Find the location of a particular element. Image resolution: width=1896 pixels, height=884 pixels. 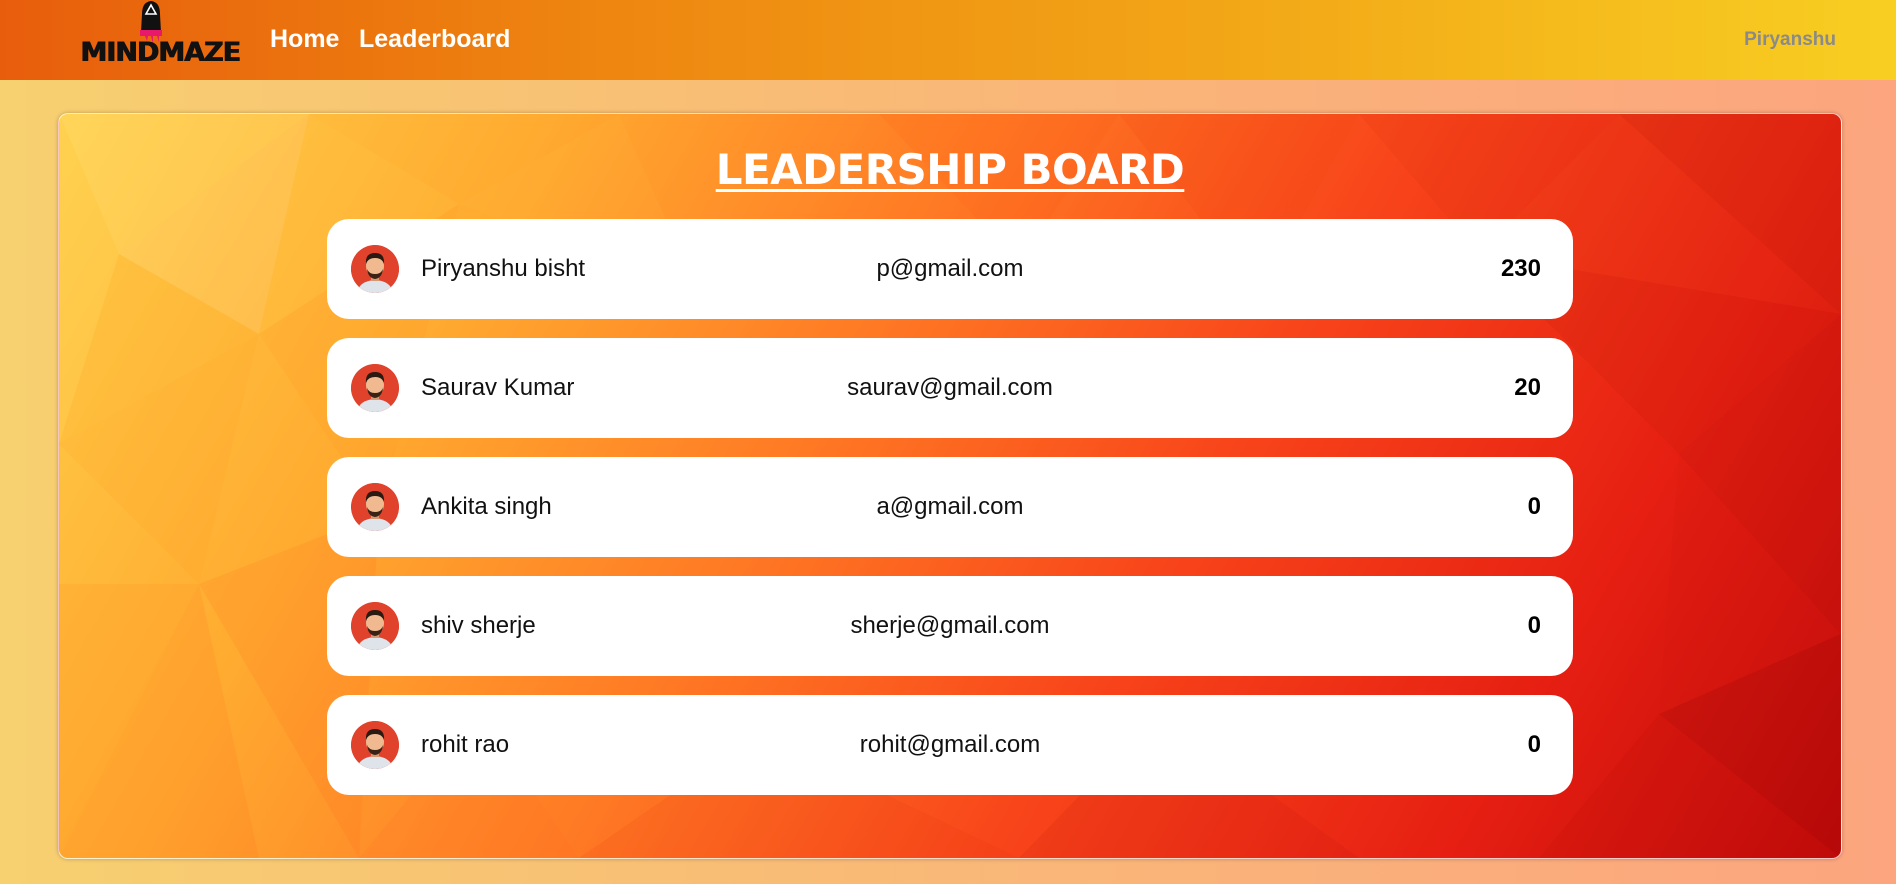

player-email: a@gmail.com is located at coordinates (950, 506).